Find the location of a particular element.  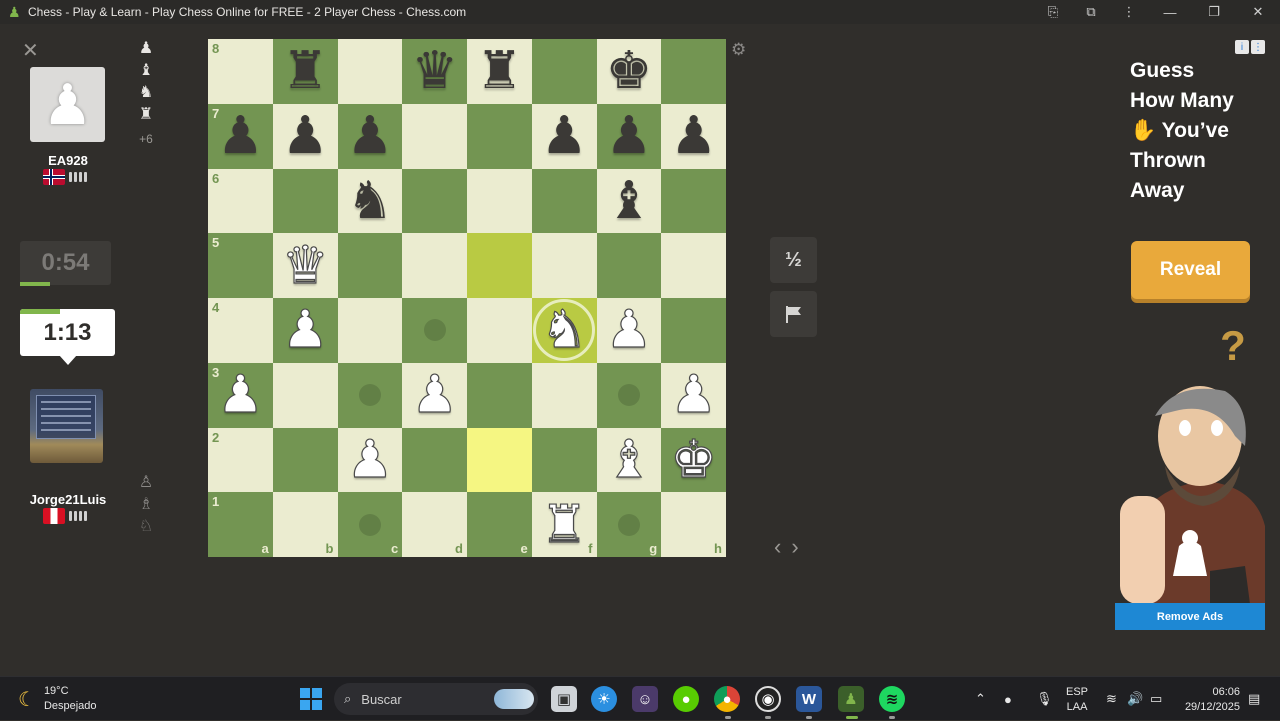

opponent-username: EA928 is located at coordinates (68, 160).